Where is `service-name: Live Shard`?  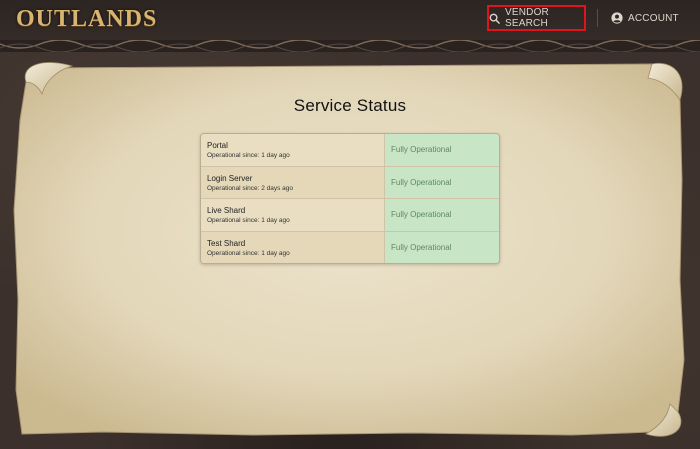 service-name: Live Shard is located at coordinates (226, 210).